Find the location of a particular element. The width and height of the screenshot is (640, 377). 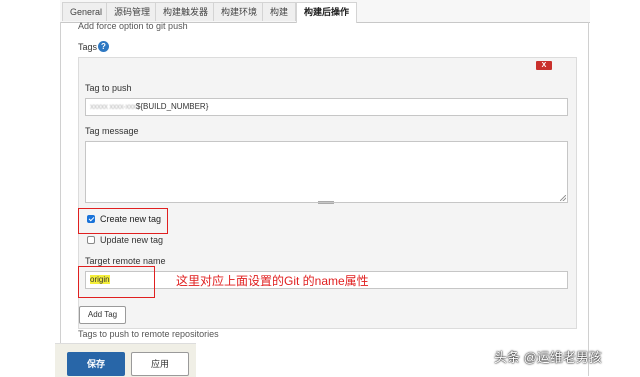

update-new-tag-checkbox is located at coordinates (91, 240).